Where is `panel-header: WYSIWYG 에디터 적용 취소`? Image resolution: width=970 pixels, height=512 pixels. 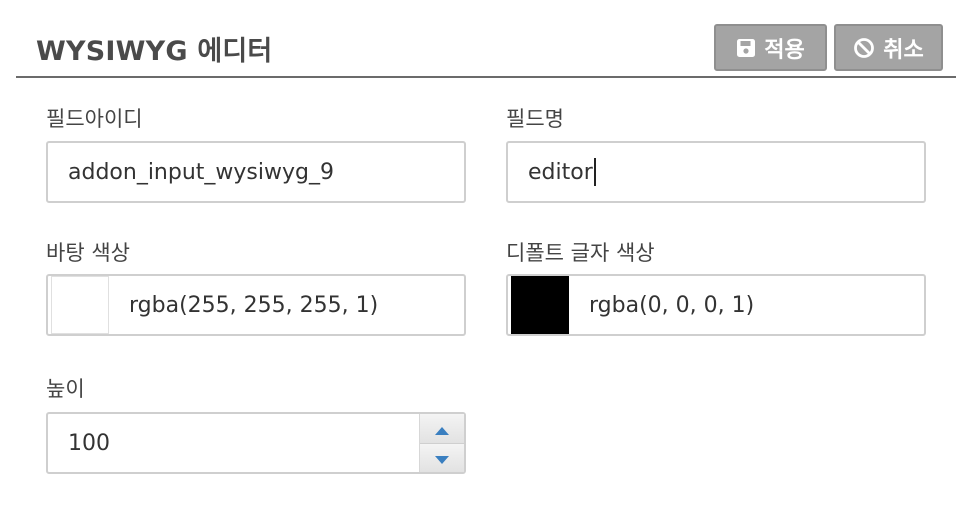 panel-header: WYSIWYG 에디터 적용 취소 is located at coordinates (486, 39).